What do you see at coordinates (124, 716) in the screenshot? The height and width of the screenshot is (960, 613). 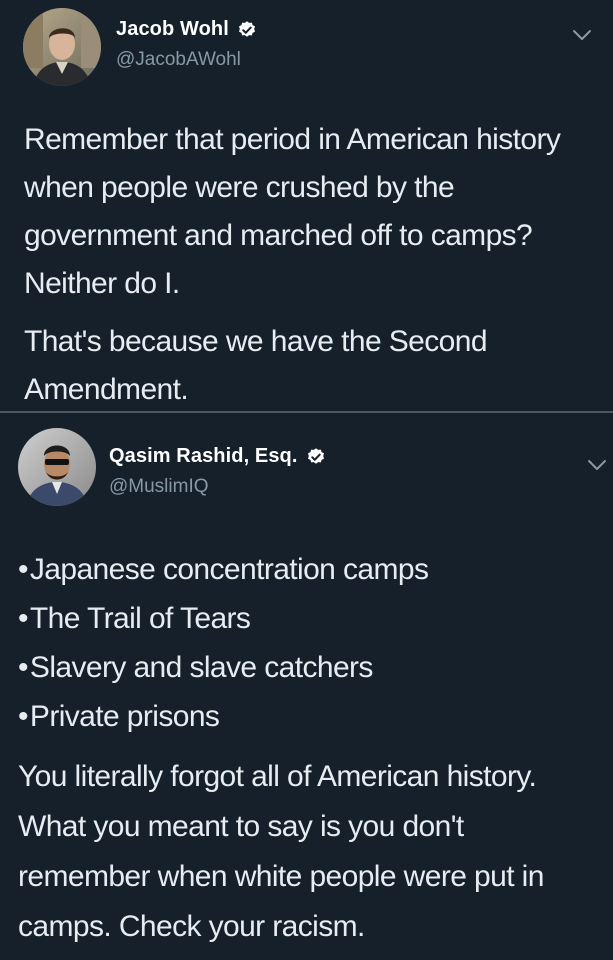 I see `bullet-text: Private prisons` at bounding box center [124, 716].